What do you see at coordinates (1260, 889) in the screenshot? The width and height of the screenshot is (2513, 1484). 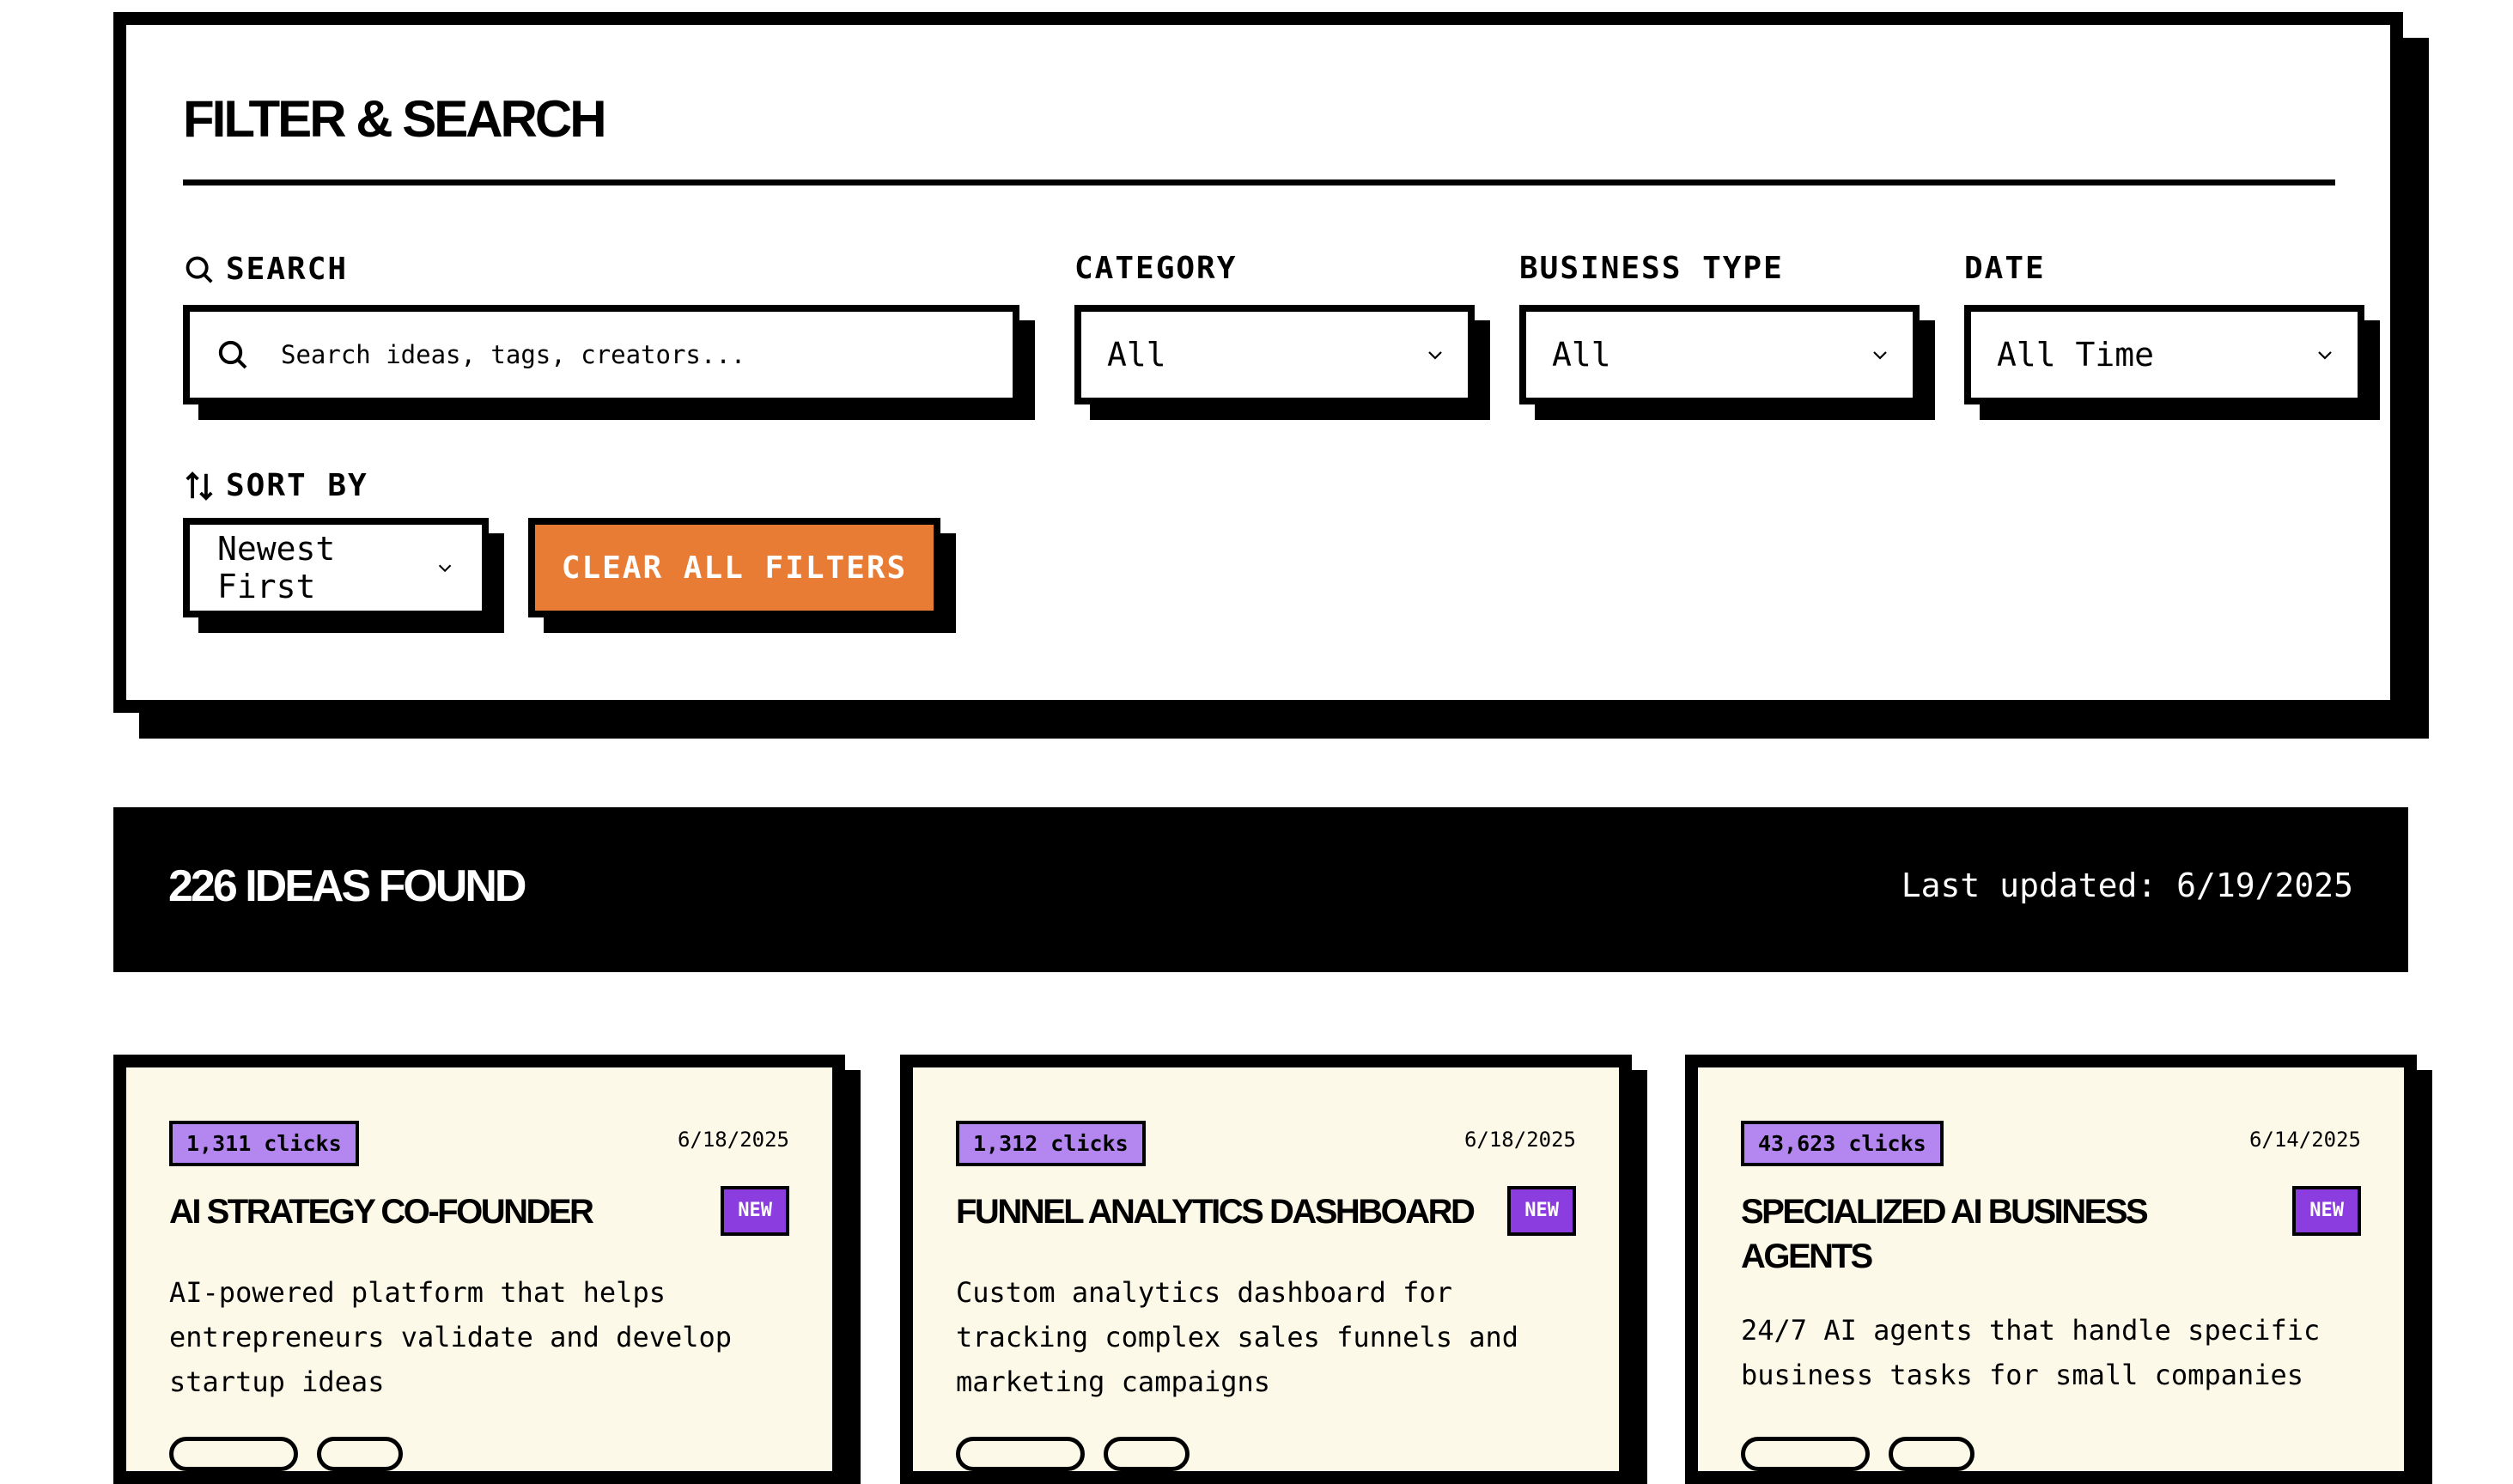 I see `results-bar: 226 IDEAS FOUND Last updated: 6/19/2025` at bounding box center [1260, 889].